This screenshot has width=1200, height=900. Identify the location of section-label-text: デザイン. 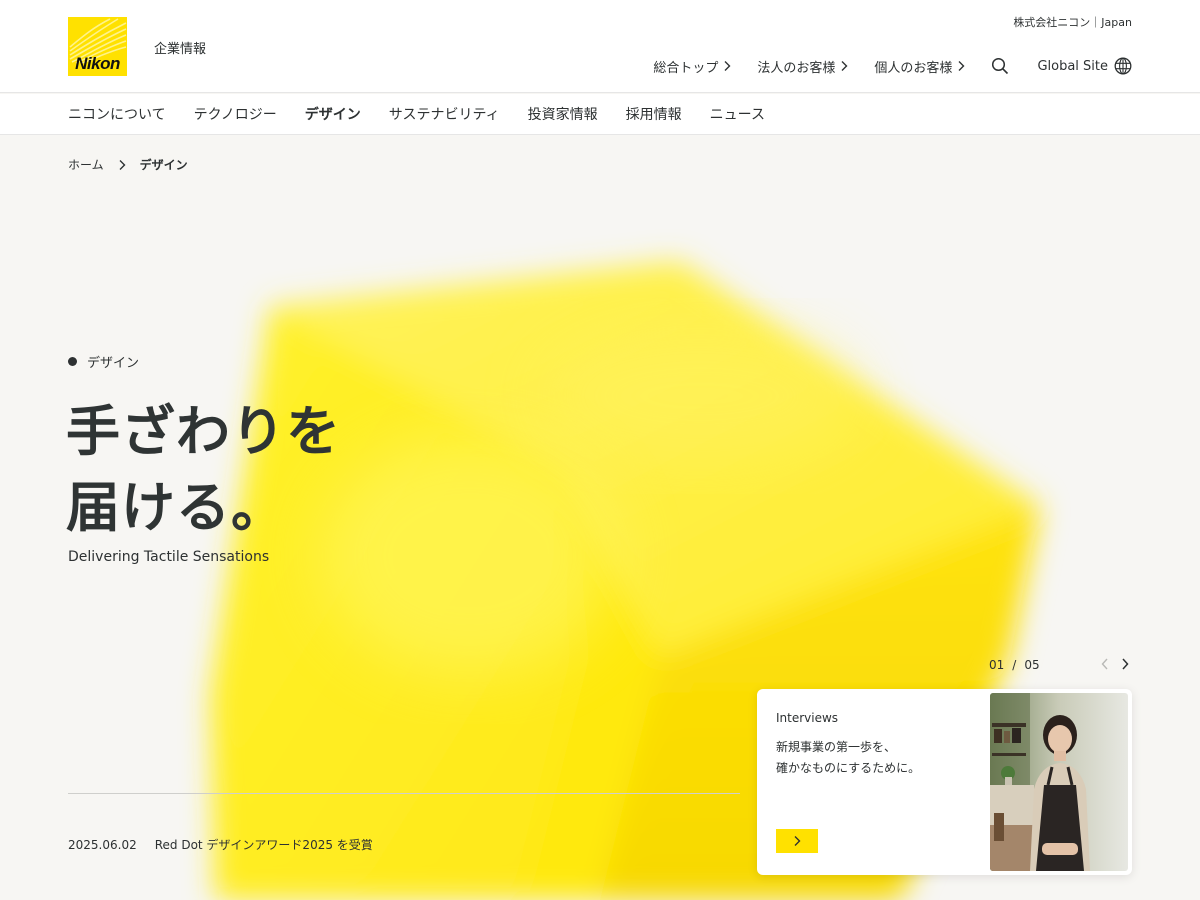
(113, 363).